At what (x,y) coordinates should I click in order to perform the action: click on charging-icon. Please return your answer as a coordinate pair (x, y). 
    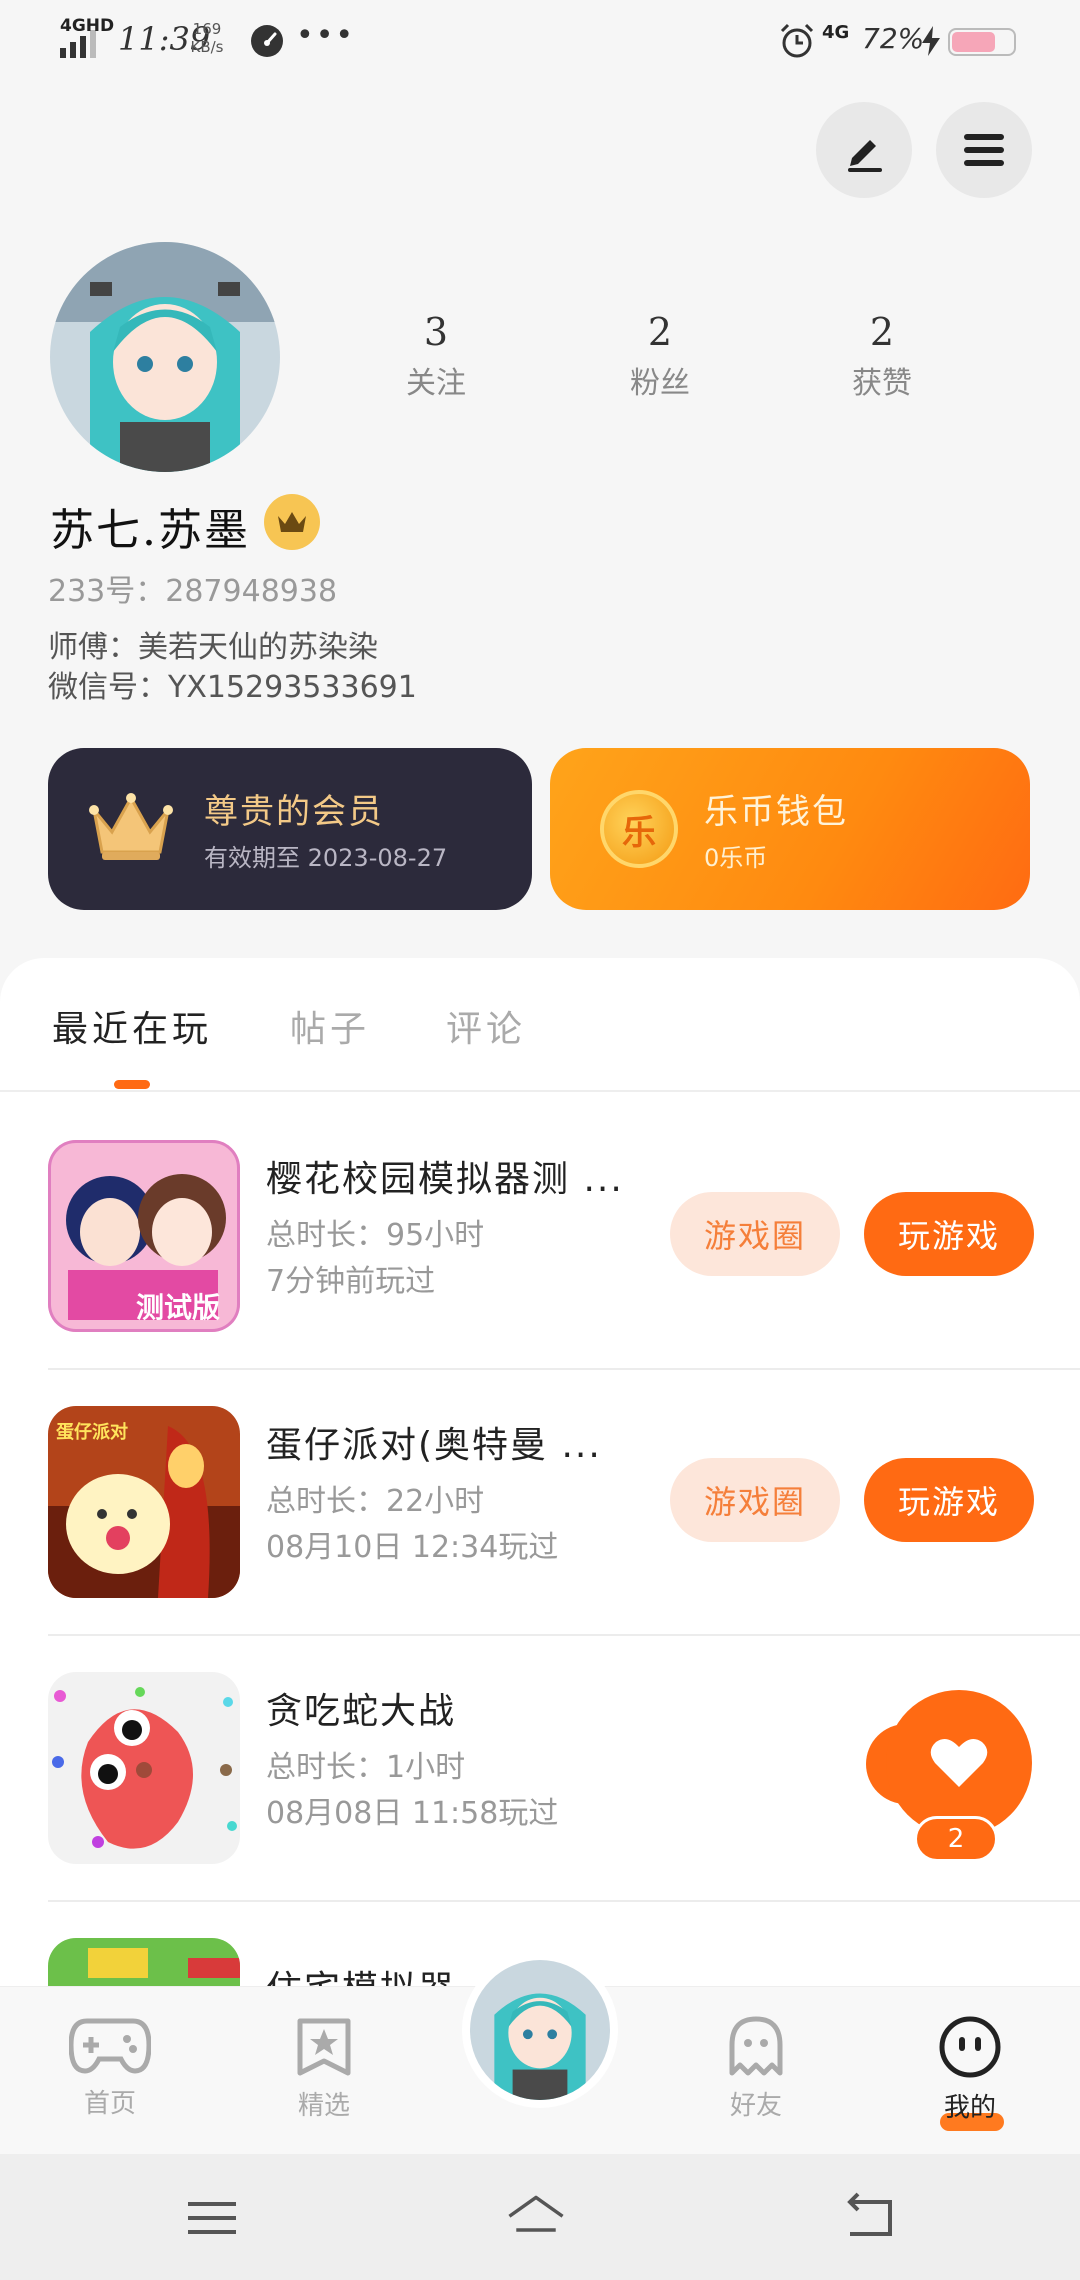
    Looking at the image, I should click on (931, 41).